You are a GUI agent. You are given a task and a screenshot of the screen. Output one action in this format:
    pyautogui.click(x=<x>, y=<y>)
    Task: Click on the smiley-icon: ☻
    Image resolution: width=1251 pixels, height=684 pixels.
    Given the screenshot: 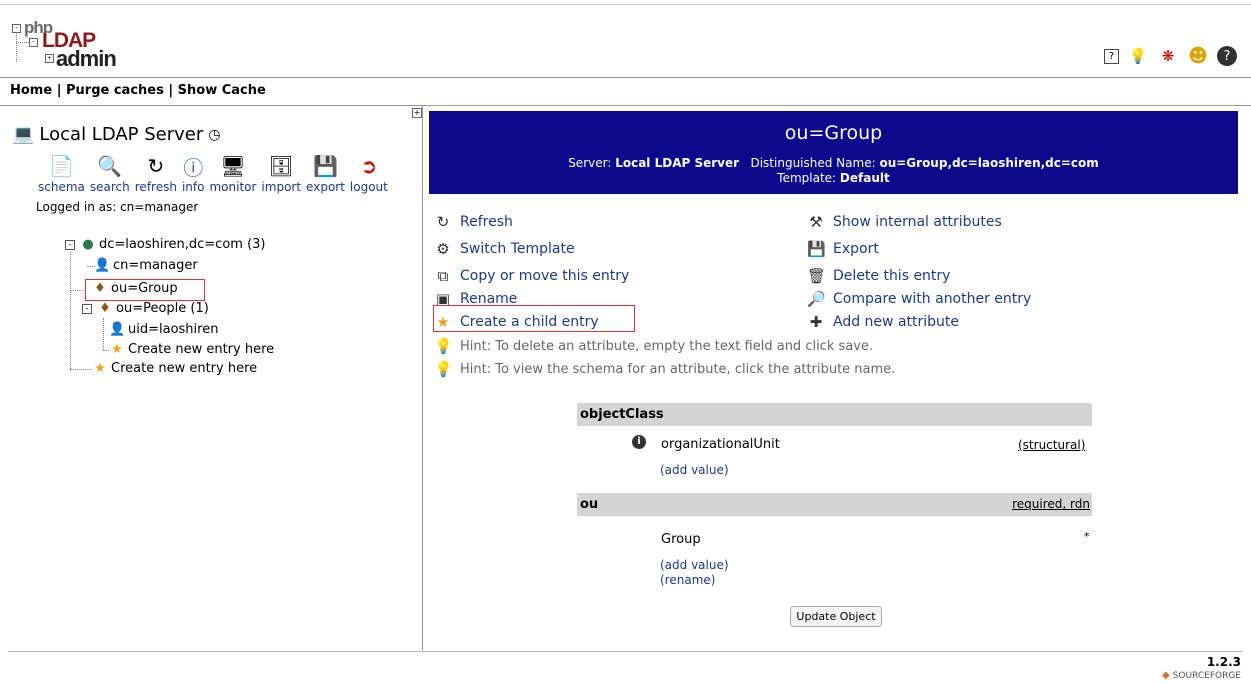 What is the action you would take?
    pyautogui.click(x=1198, y=56)
    